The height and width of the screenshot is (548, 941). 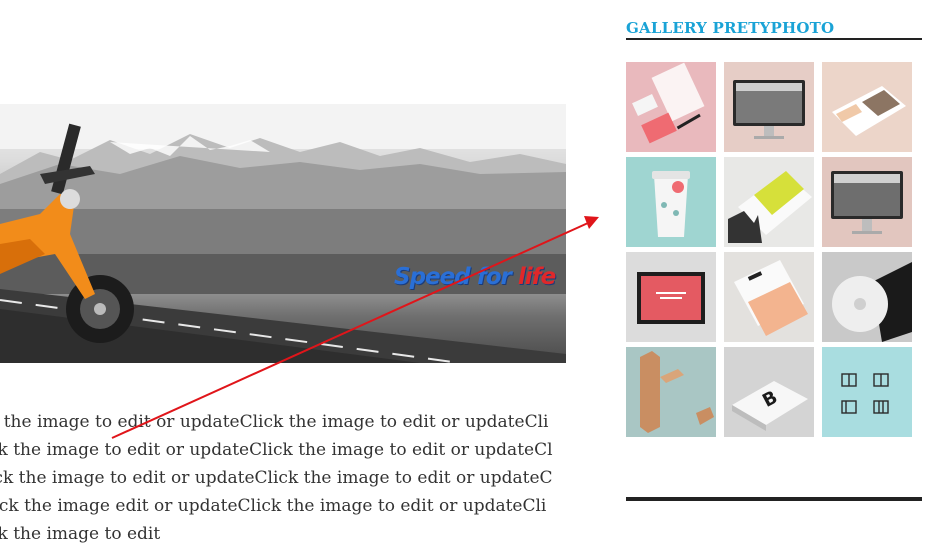 I want to click on gallery-thumb-wooden-letter, so click(x=671, y=392).